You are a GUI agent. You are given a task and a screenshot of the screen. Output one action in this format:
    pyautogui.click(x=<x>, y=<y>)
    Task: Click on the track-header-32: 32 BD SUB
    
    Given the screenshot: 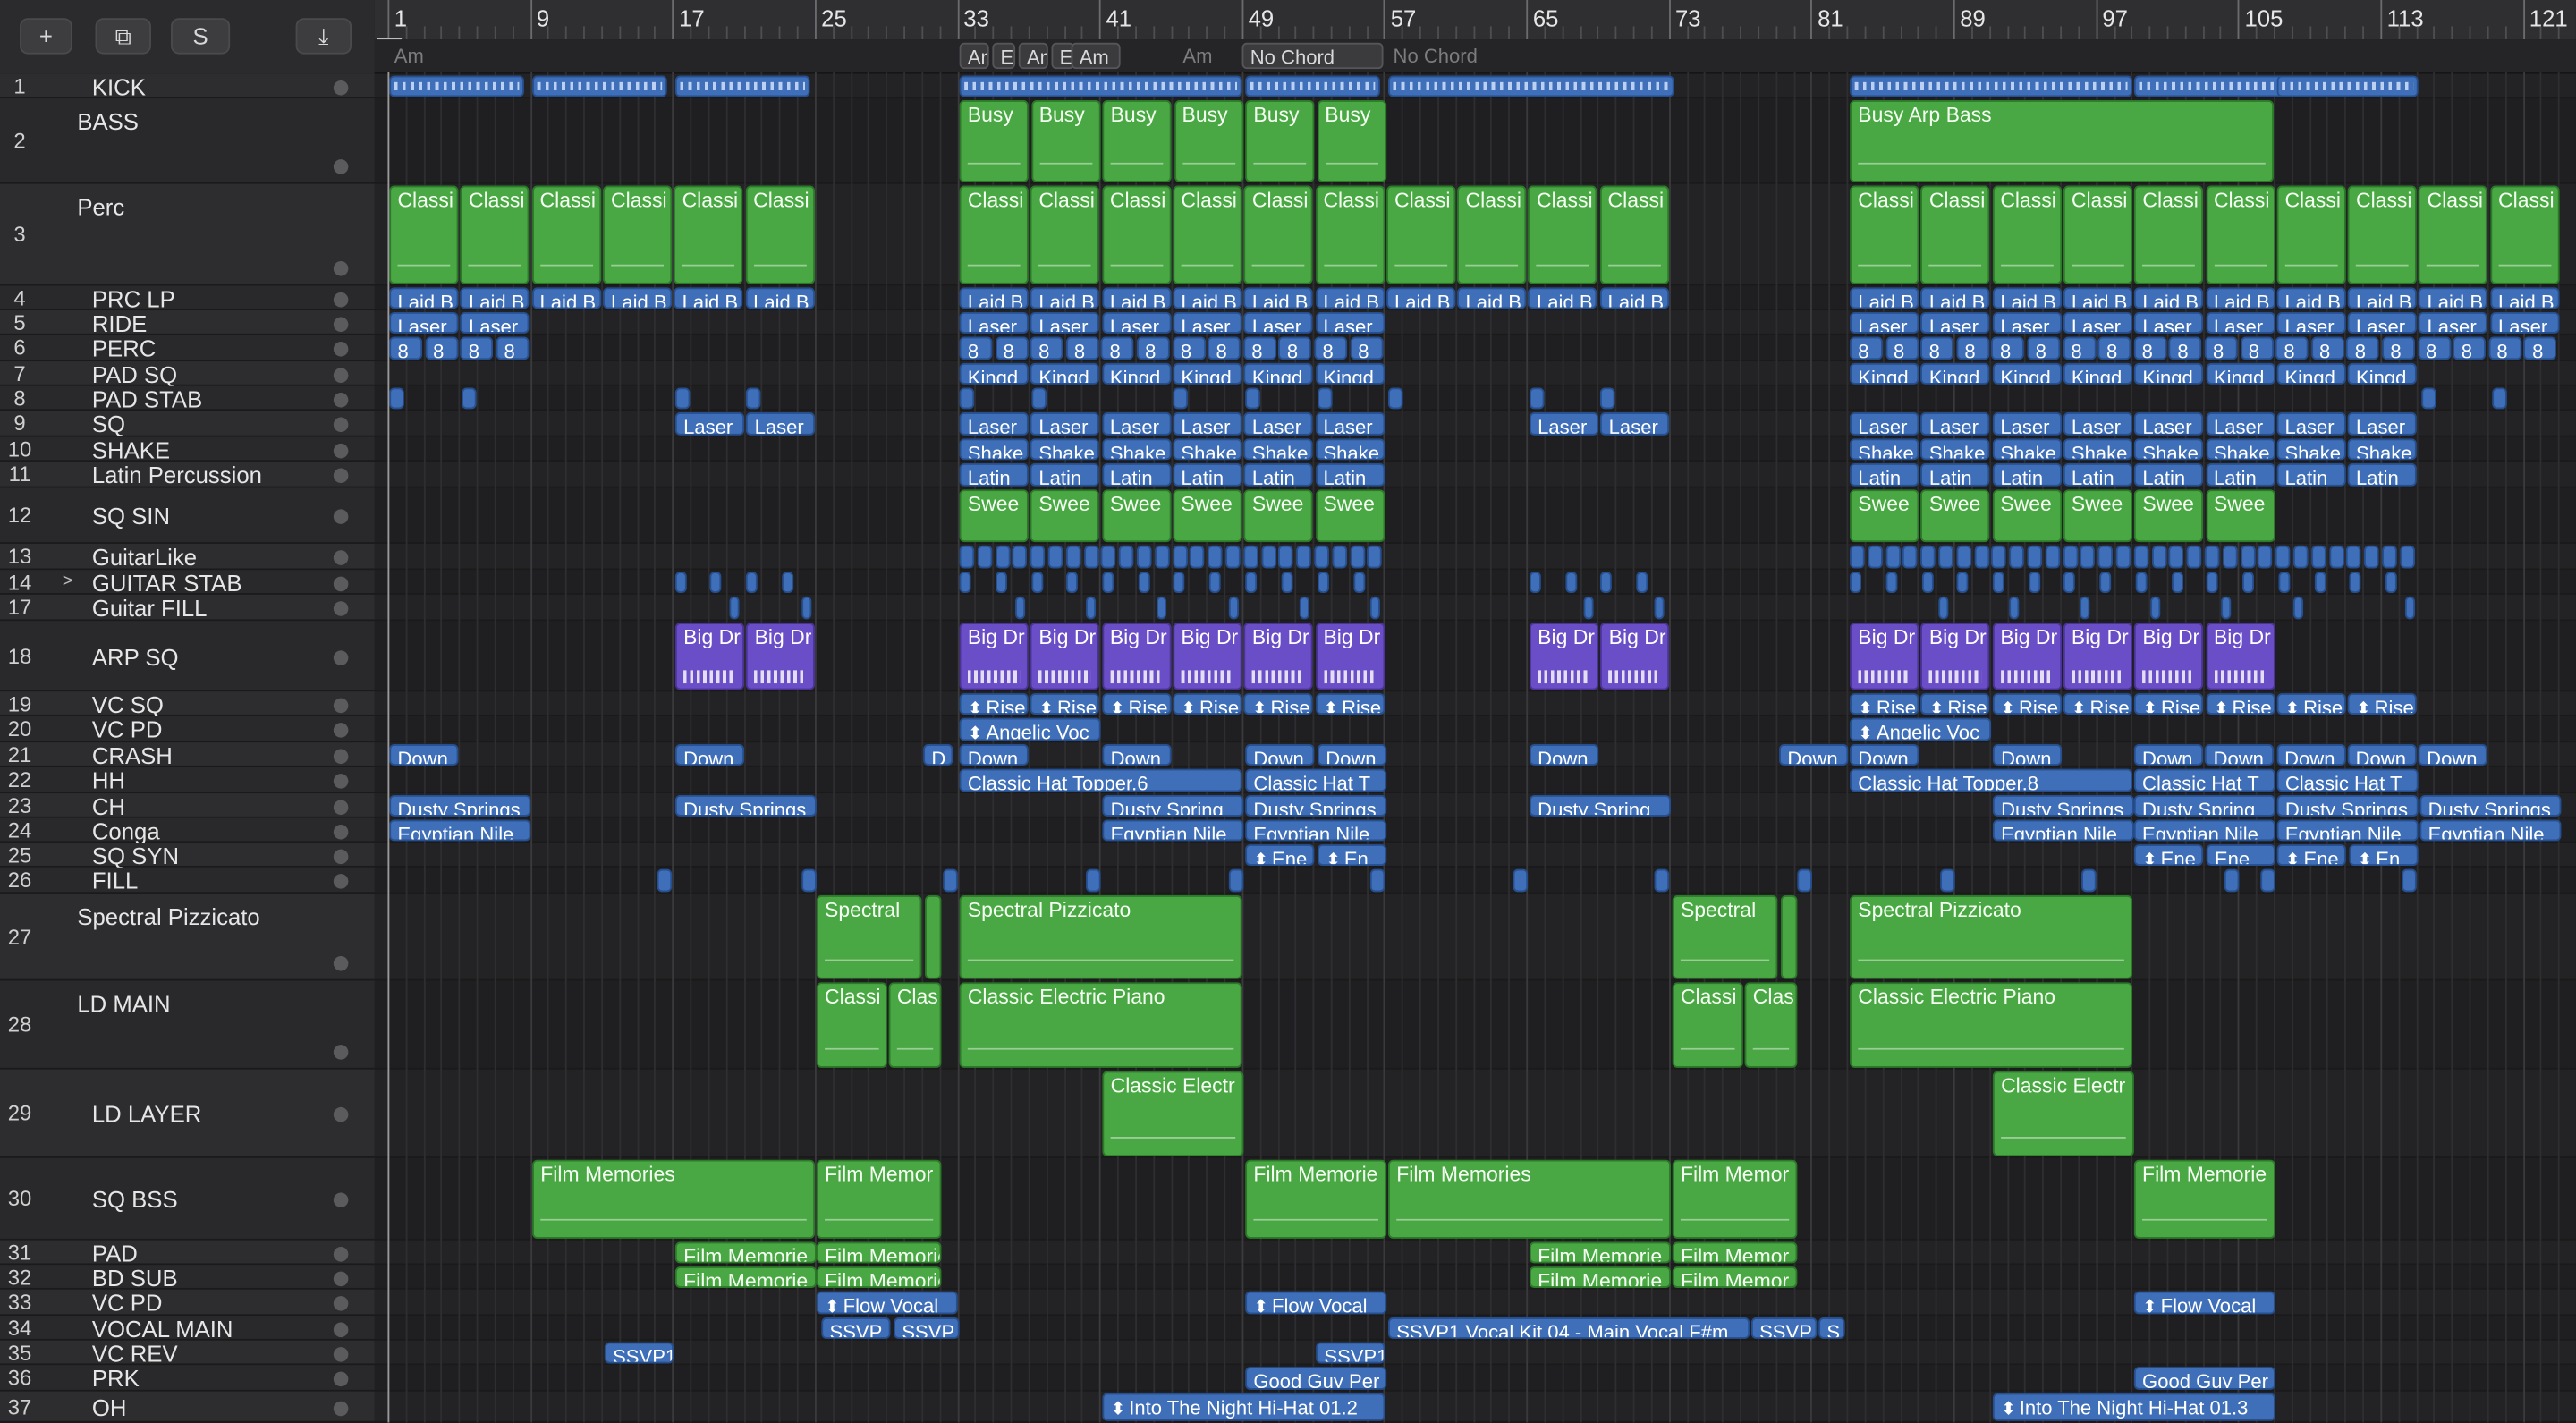 What is the action you would take?
    pyautogui.click(x=187, y=1277)
    